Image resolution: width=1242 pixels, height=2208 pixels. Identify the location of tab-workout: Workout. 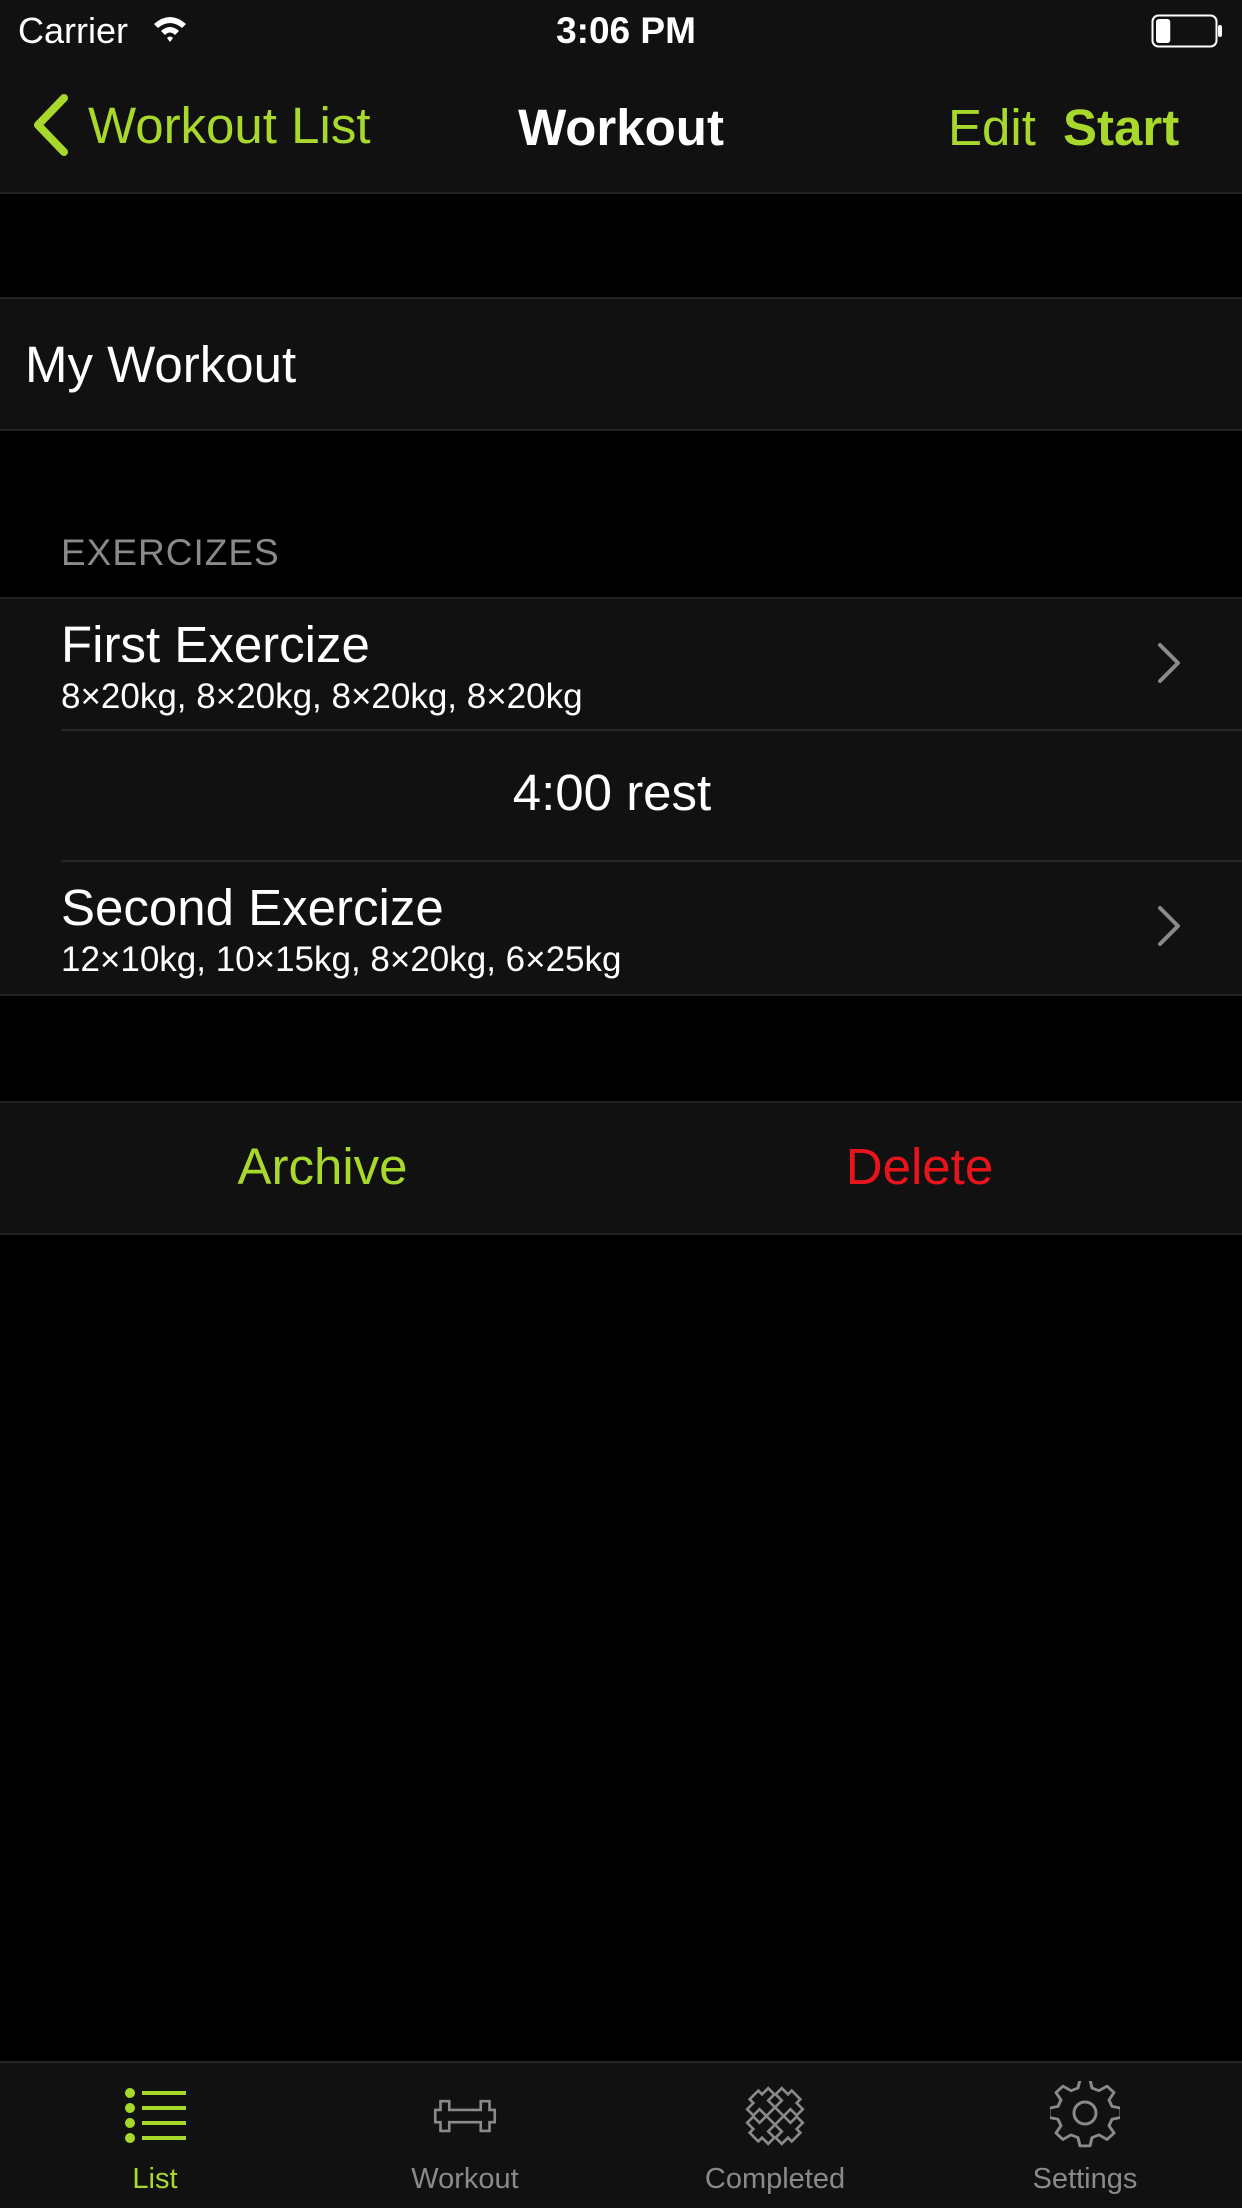
(465, 2135).